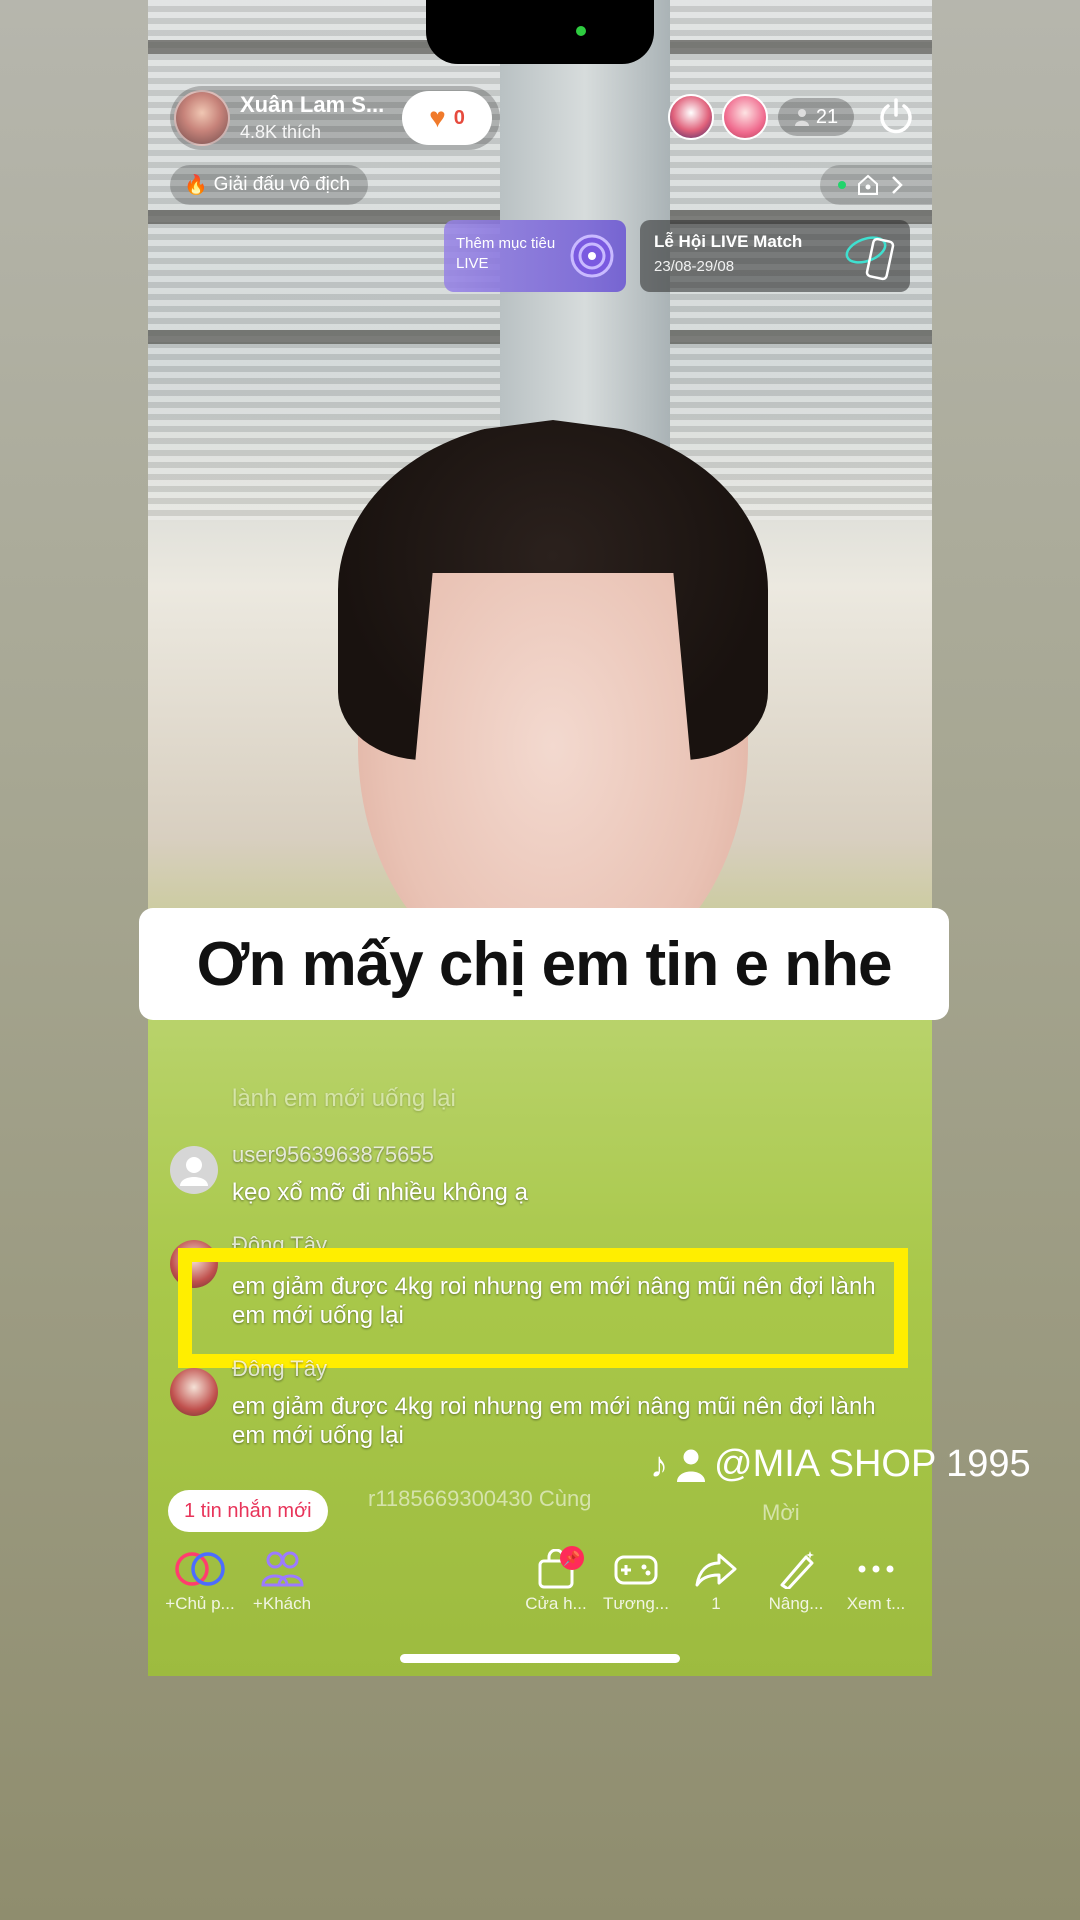 The height and width of the screenshot is (1920, 1080). Describe the element at coordinates (827, 116) in the screenshot. I see `viewer-count-value: 21` at that location.